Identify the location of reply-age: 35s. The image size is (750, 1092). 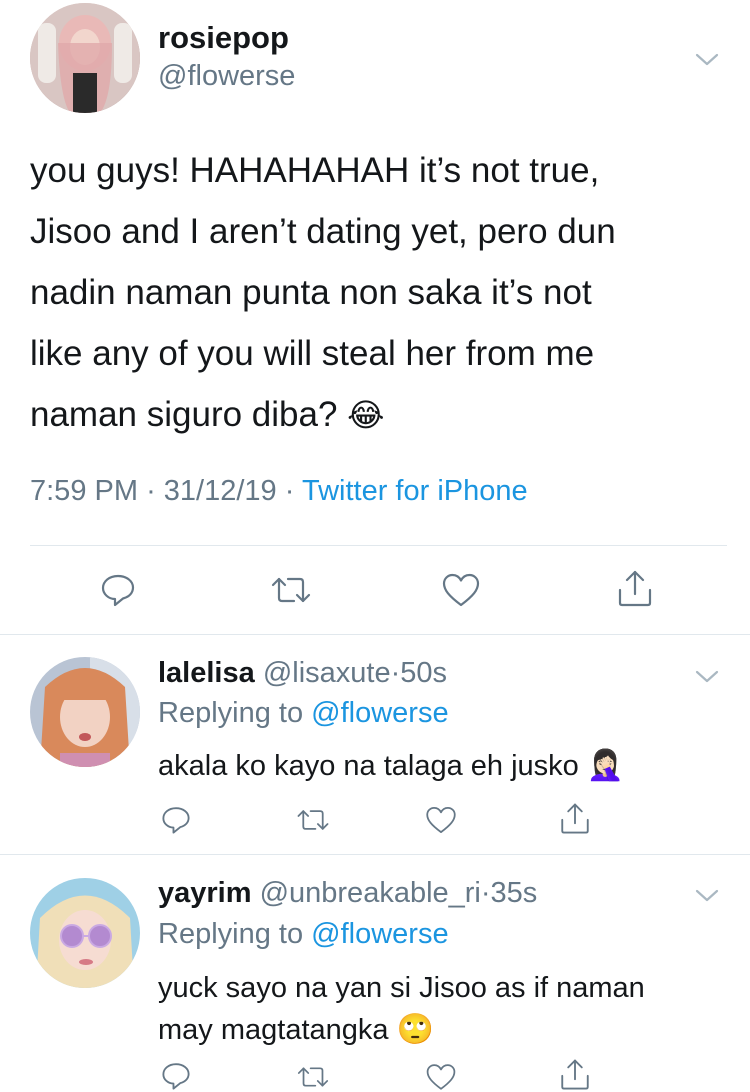
(514, 893).